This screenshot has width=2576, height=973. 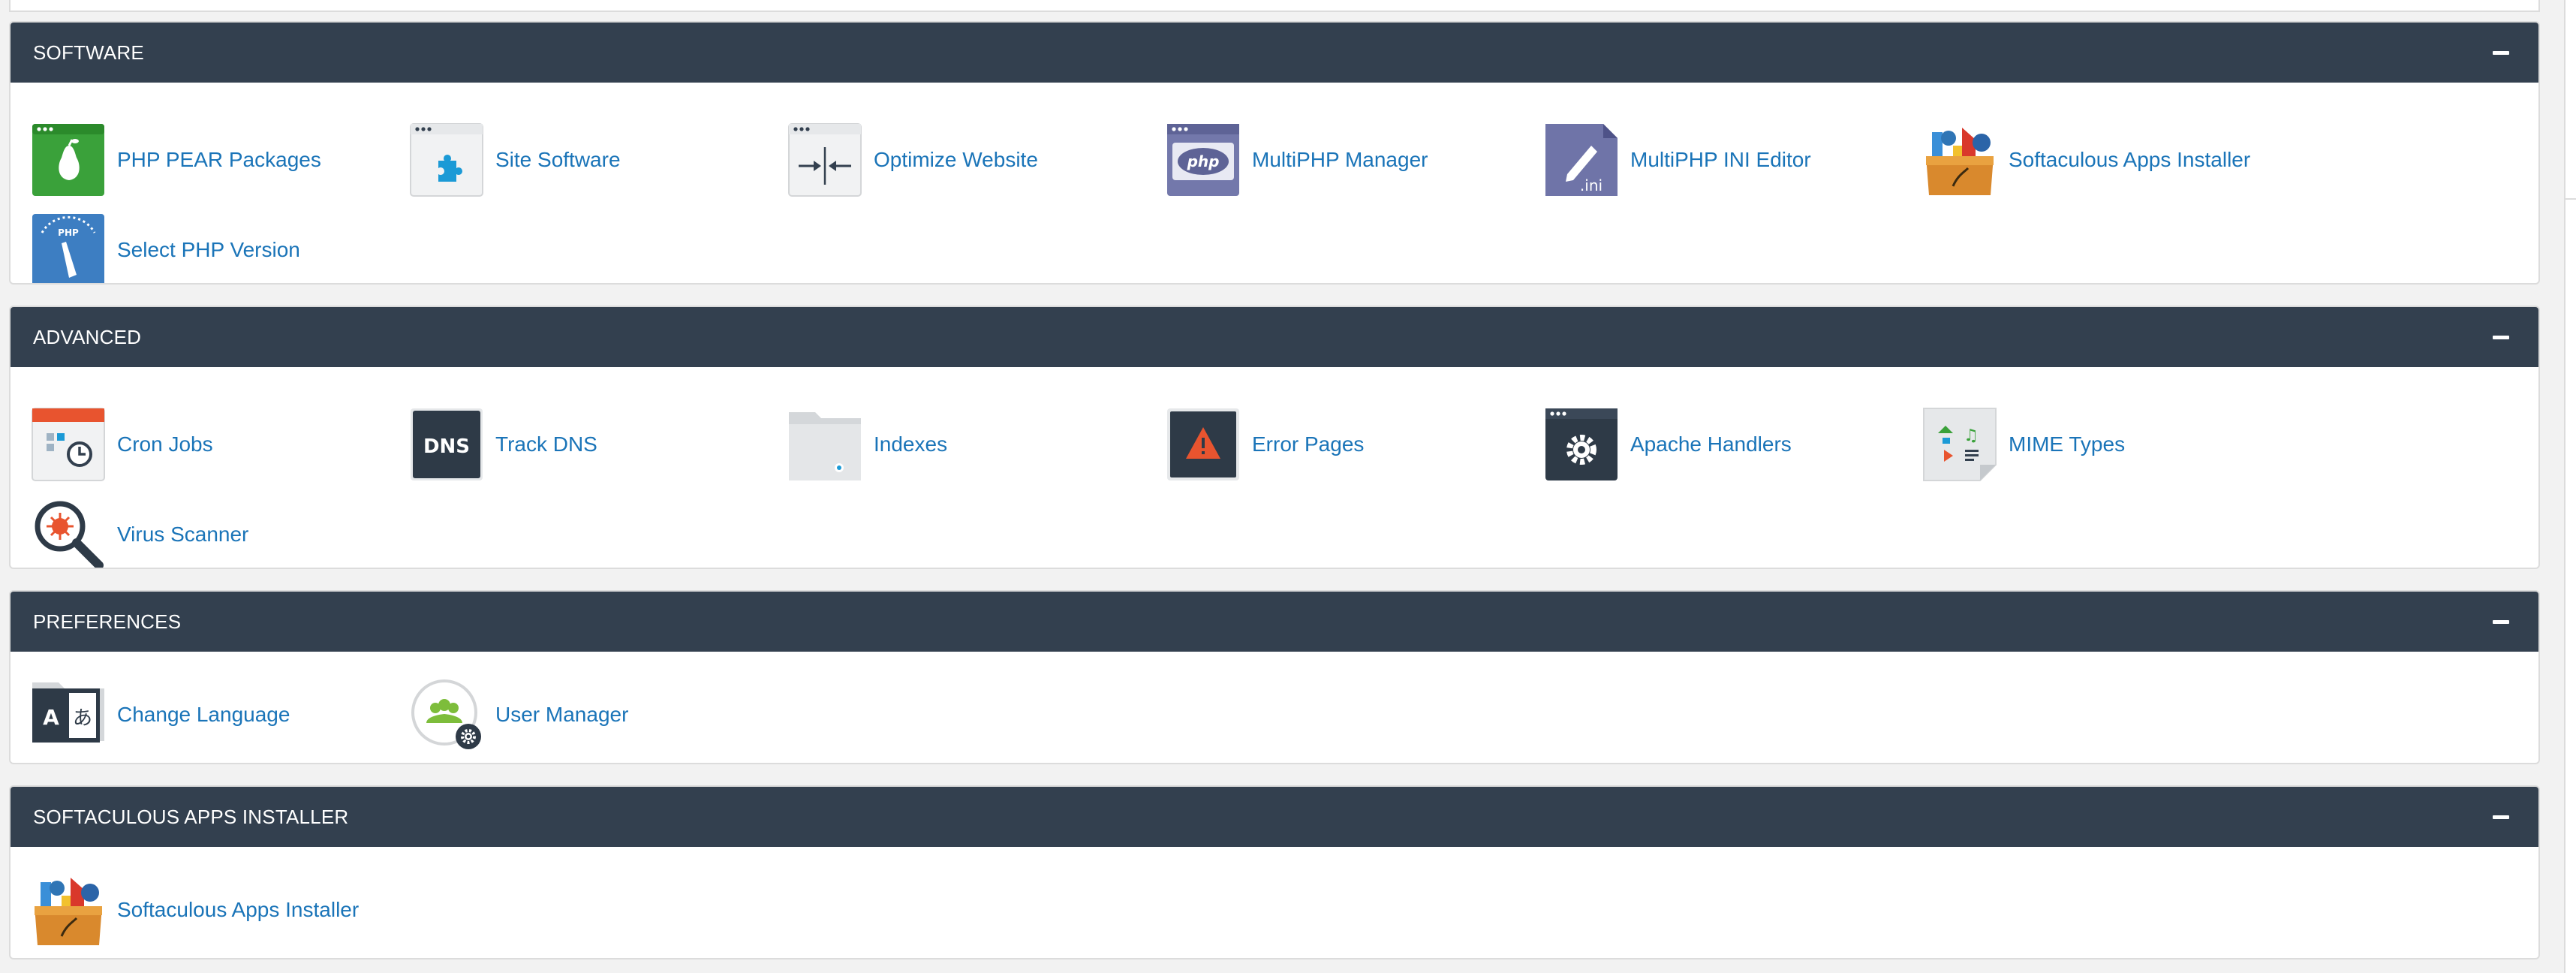 I want to click on svg-text: php, so click(x=1203, y=161).